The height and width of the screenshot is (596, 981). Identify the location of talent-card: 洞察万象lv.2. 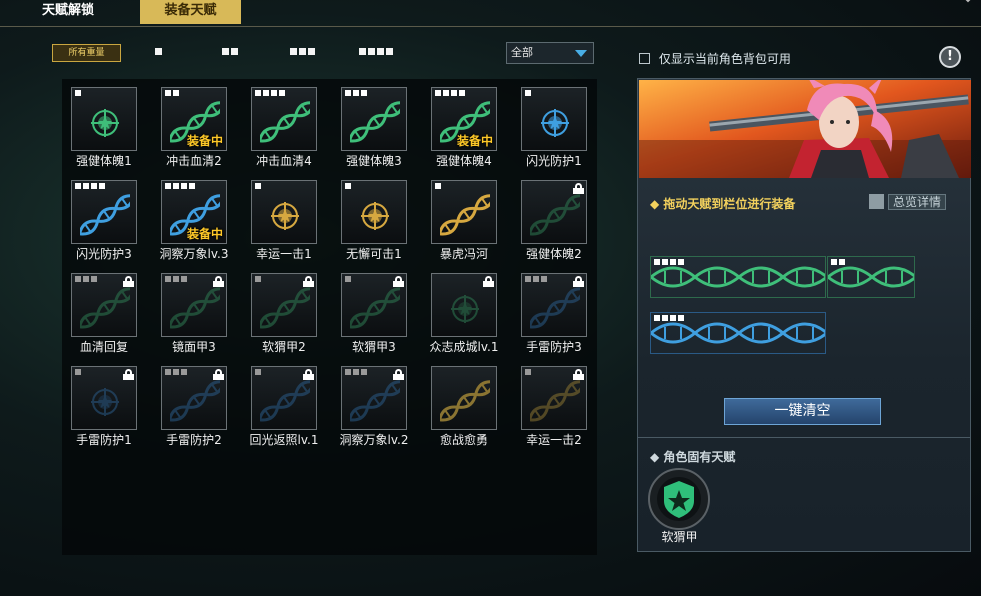
(374, 407).